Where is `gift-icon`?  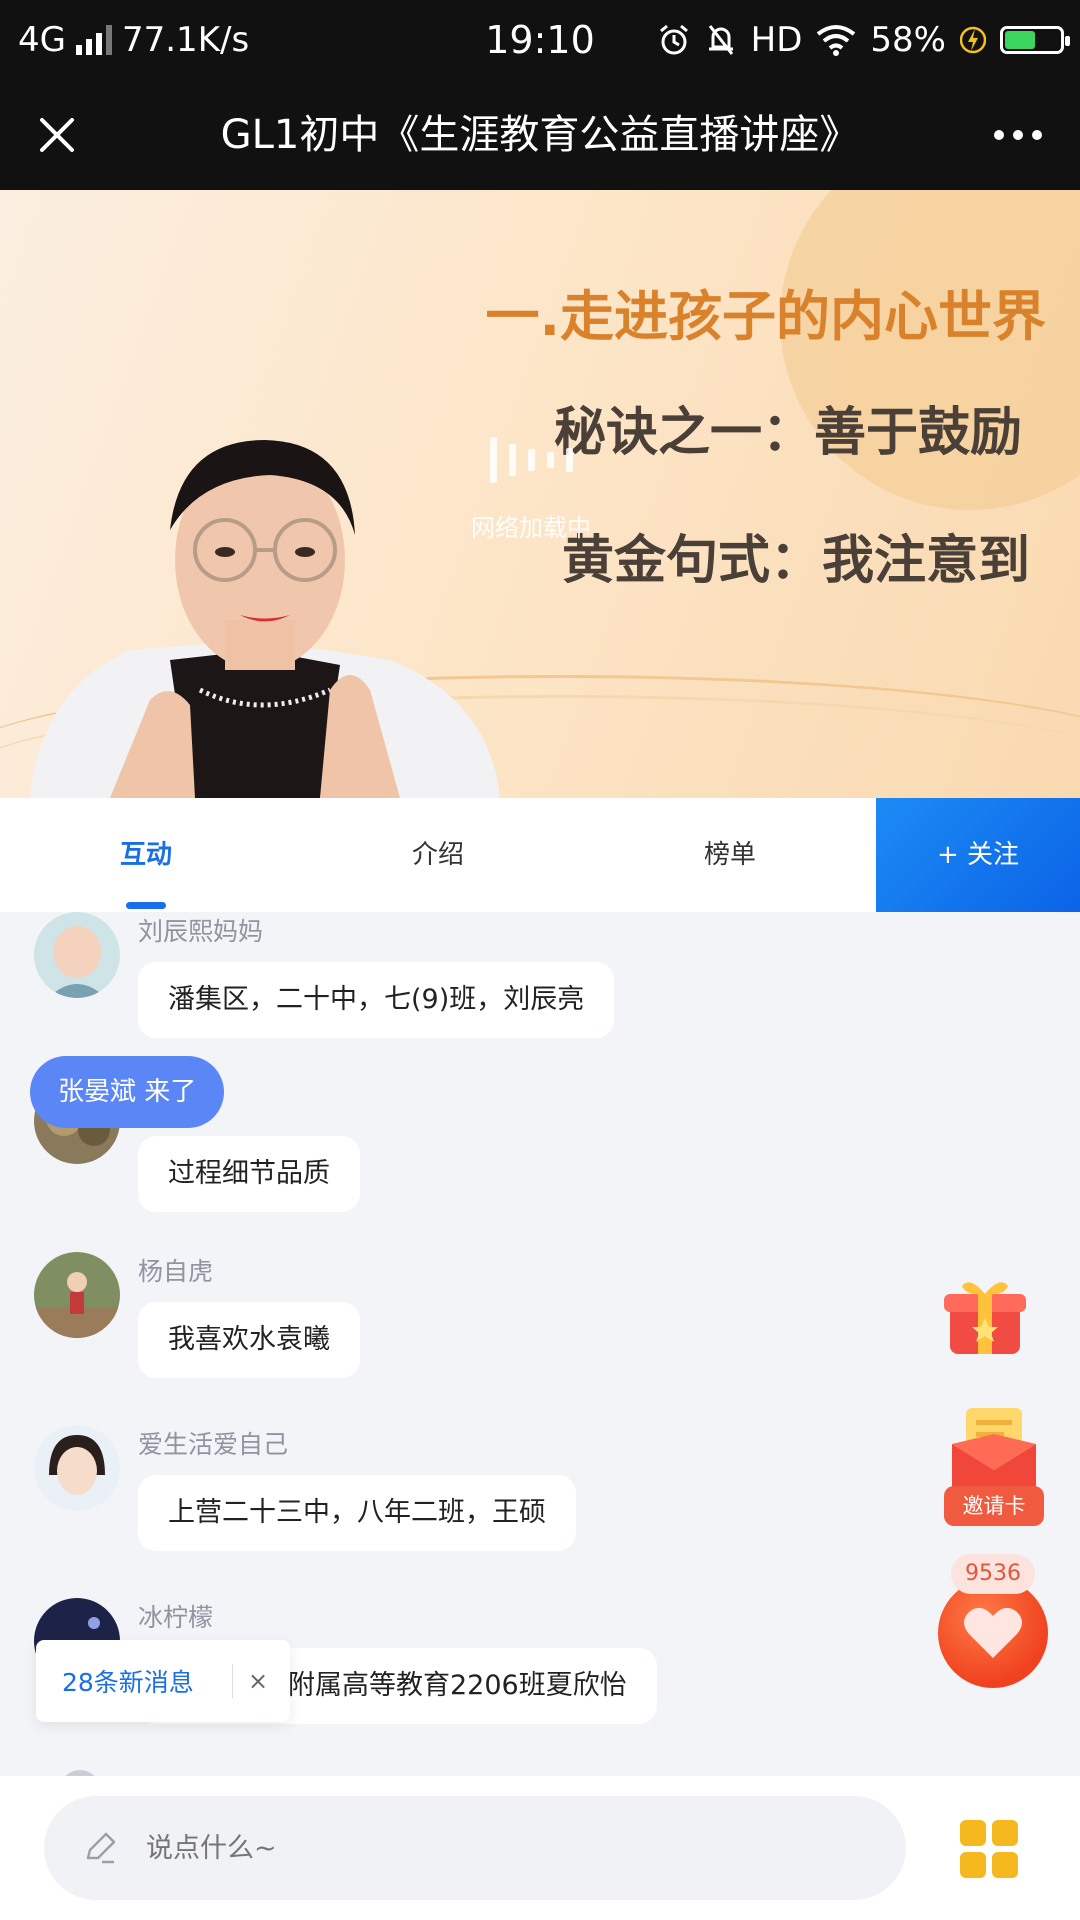
gift-icon is located at coordinates (985, 1318).